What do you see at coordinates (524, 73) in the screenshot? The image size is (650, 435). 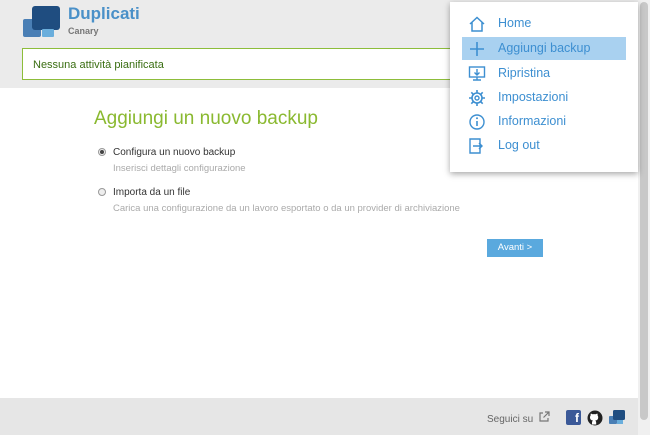 I see `menu-label: Ripristina` at bounding box center [524, 73].